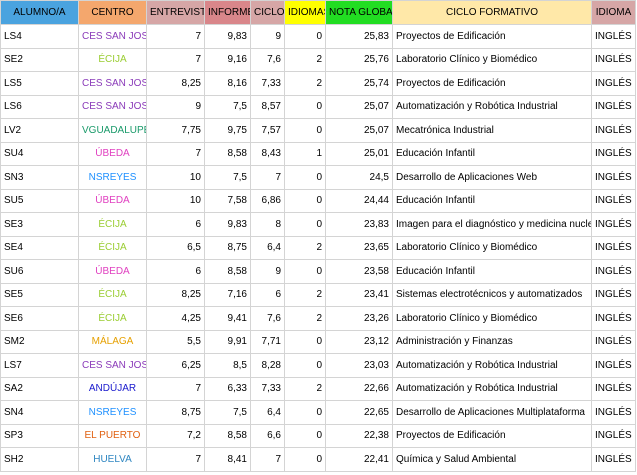 This screenshot has width=637, height=475. What do you see at coordinates (112, 271) in the screenshot?
I see `cell-centro: ÚBEDA` at bounding box center [112, 271].